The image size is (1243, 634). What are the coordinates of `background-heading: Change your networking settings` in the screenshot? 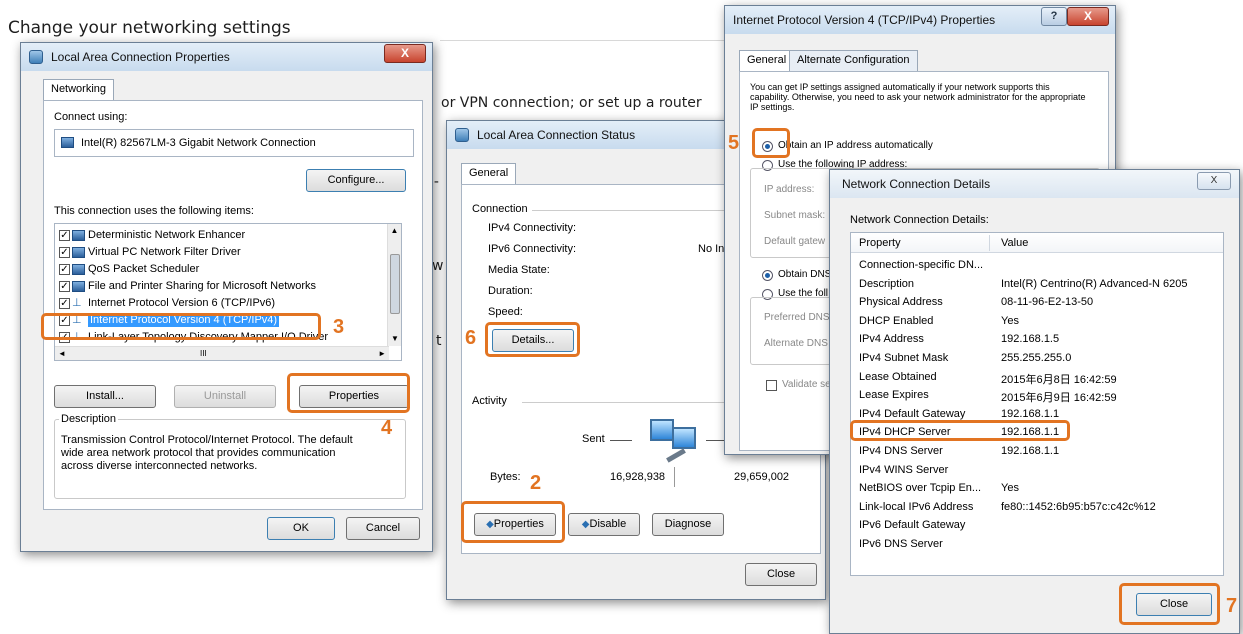 It's located at (149, 28).